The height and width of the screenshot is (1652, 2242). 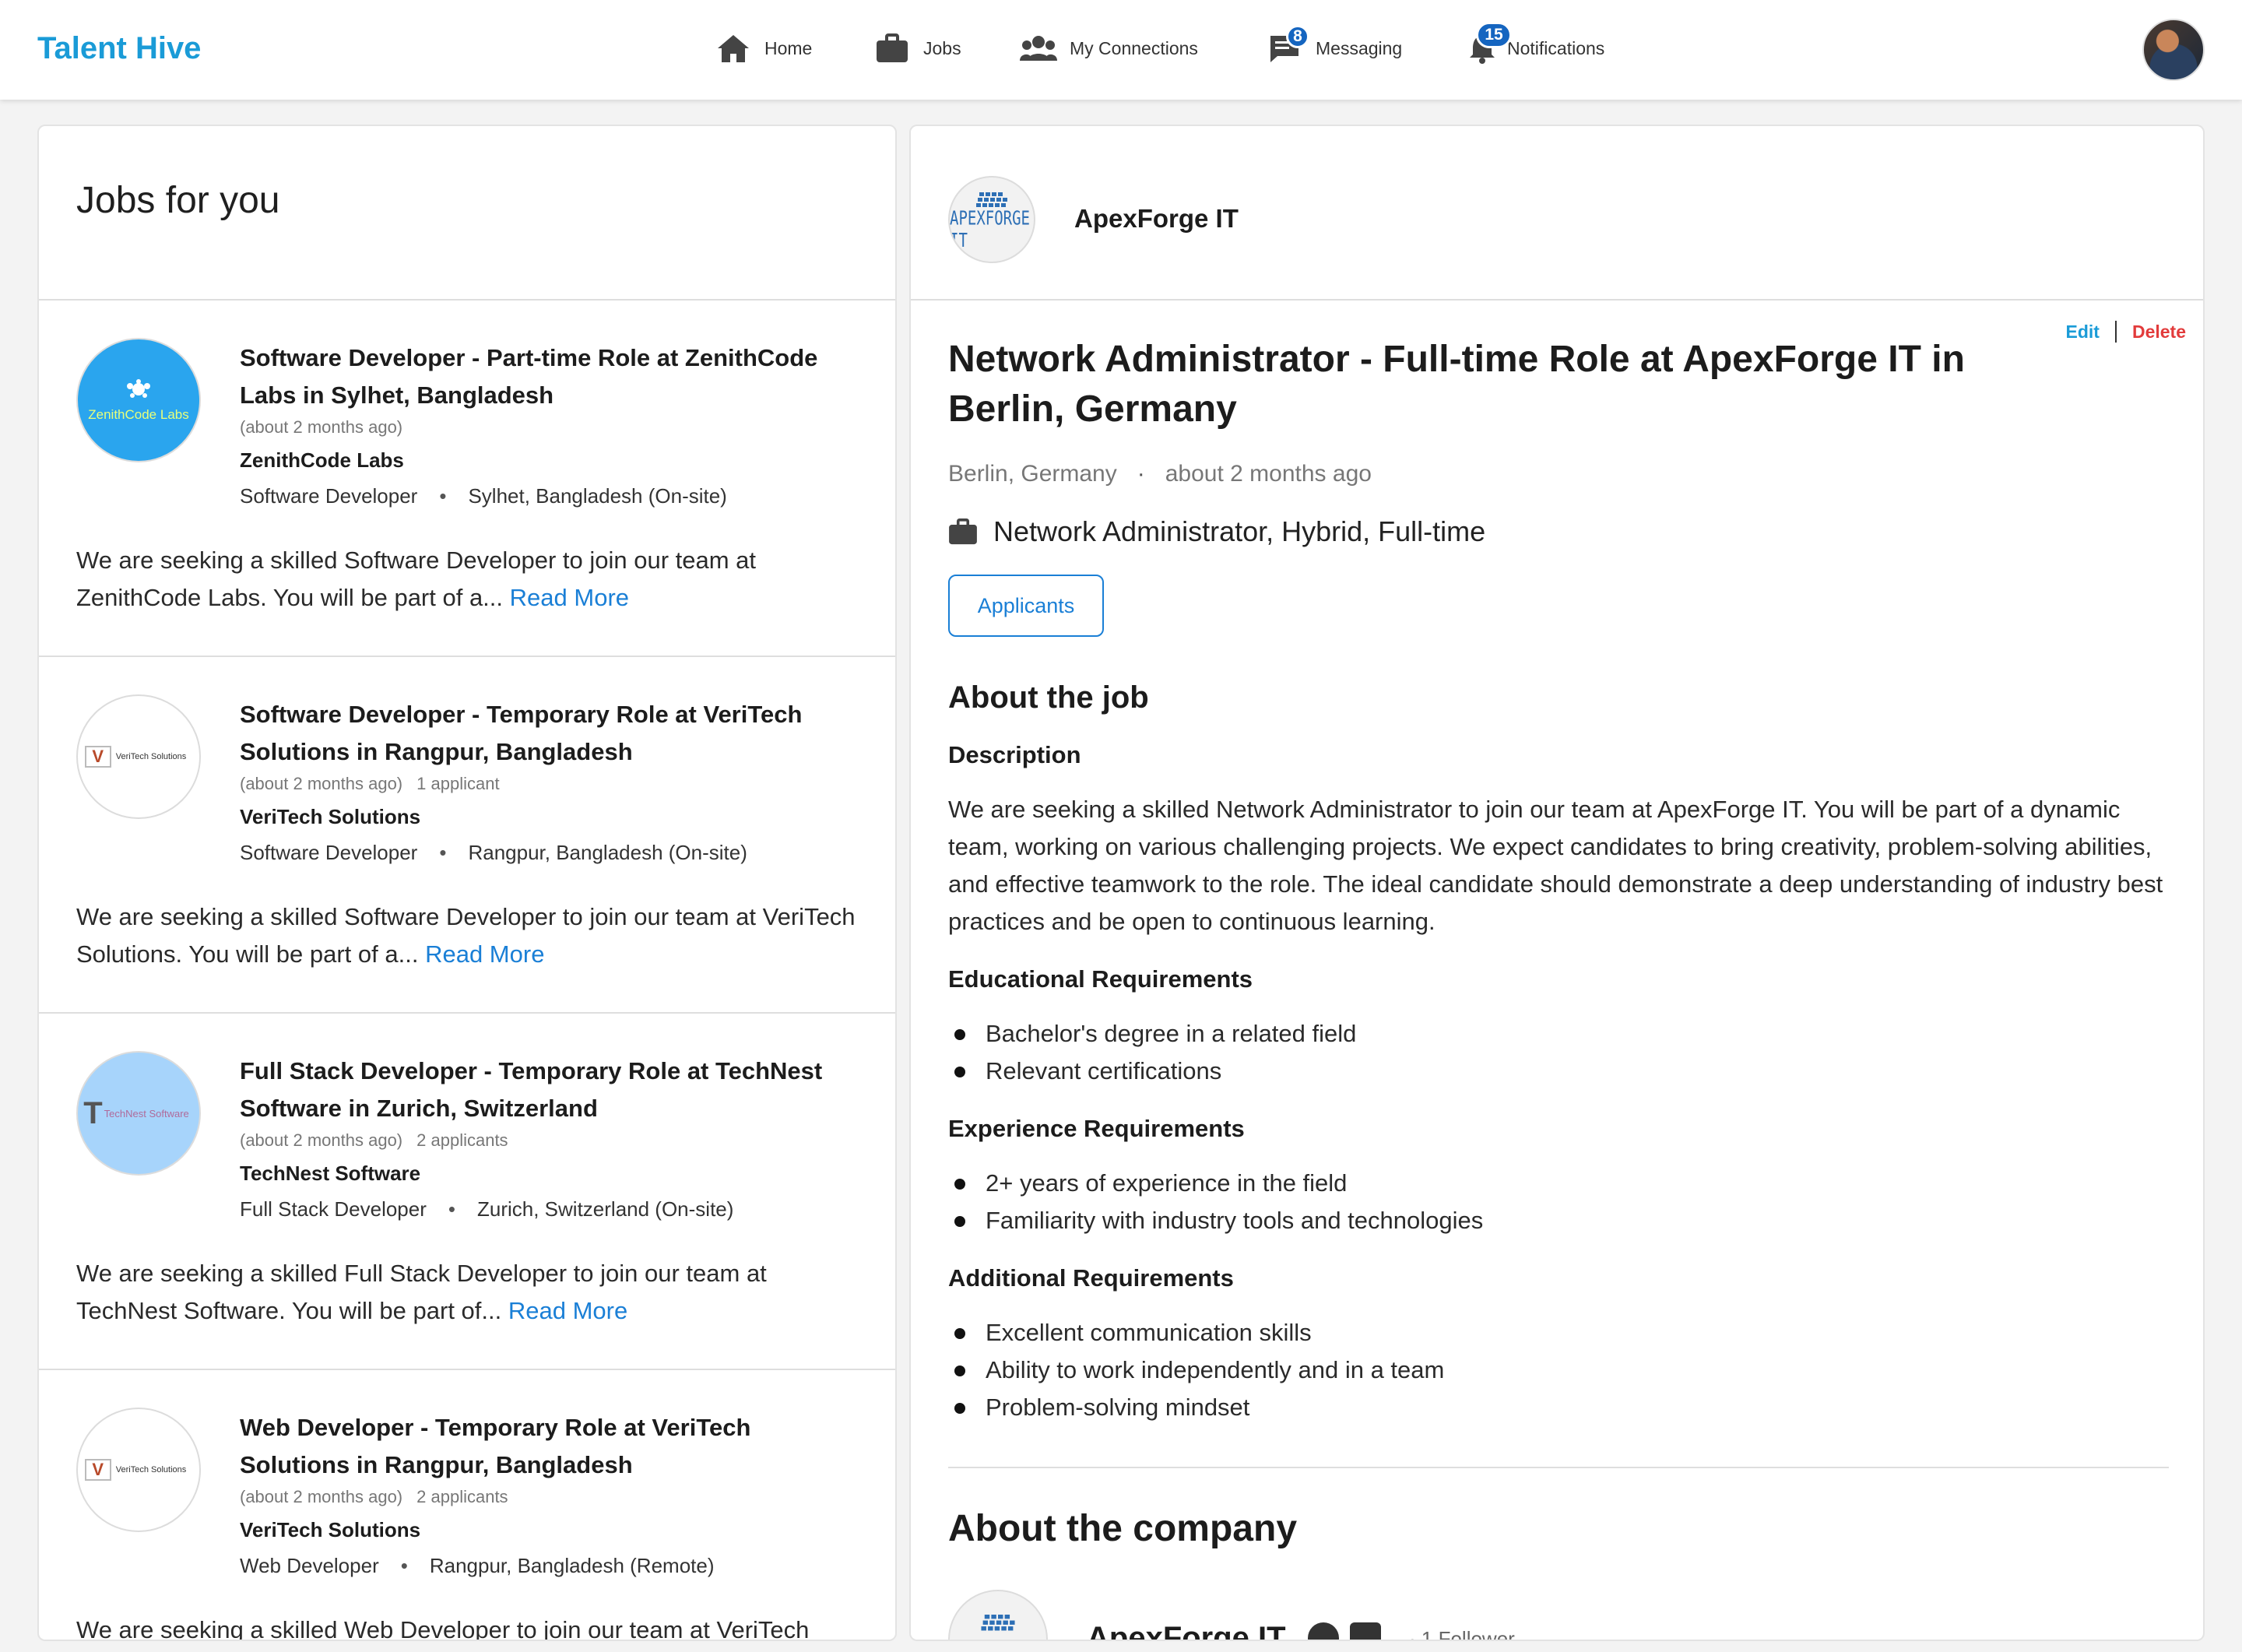 What do you see at coordinates (1048, 697) in the screenshot?
I see `about-job-heading: About the job` at bounding box center [1048, 697].